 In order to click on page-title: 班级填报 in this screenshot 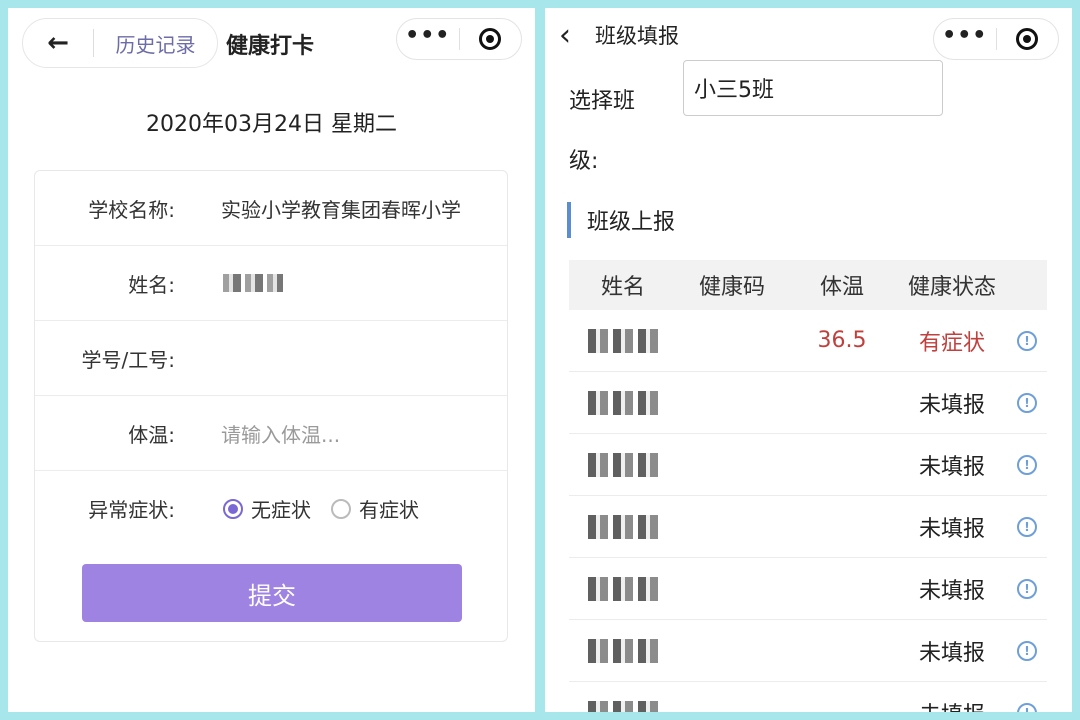, I will do `click(637, 36)`.